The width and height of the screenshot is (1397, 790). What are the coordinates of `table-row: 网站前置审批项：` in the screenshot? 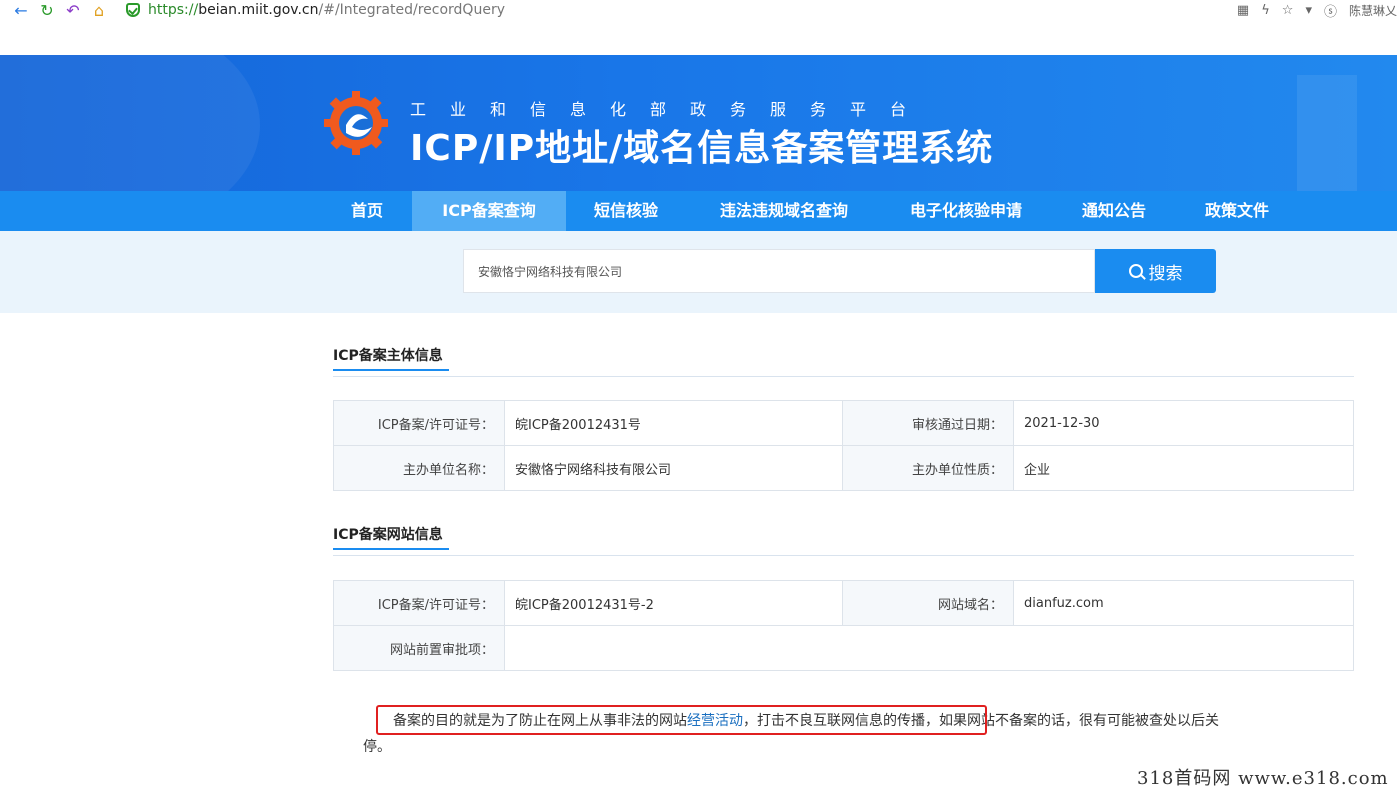 It's located at (843, 648).